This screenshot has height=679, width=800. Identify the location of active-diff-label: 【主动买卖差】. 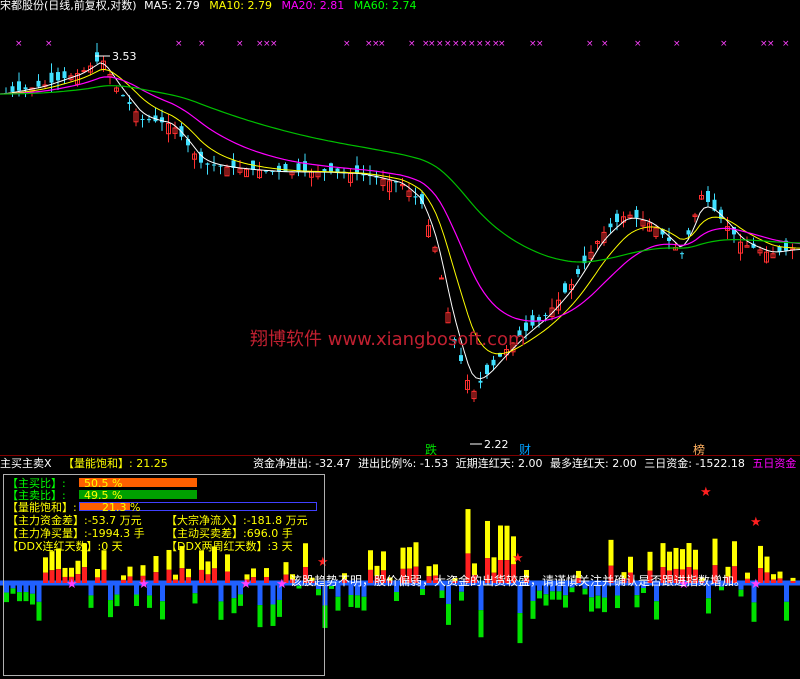
(204, 533).